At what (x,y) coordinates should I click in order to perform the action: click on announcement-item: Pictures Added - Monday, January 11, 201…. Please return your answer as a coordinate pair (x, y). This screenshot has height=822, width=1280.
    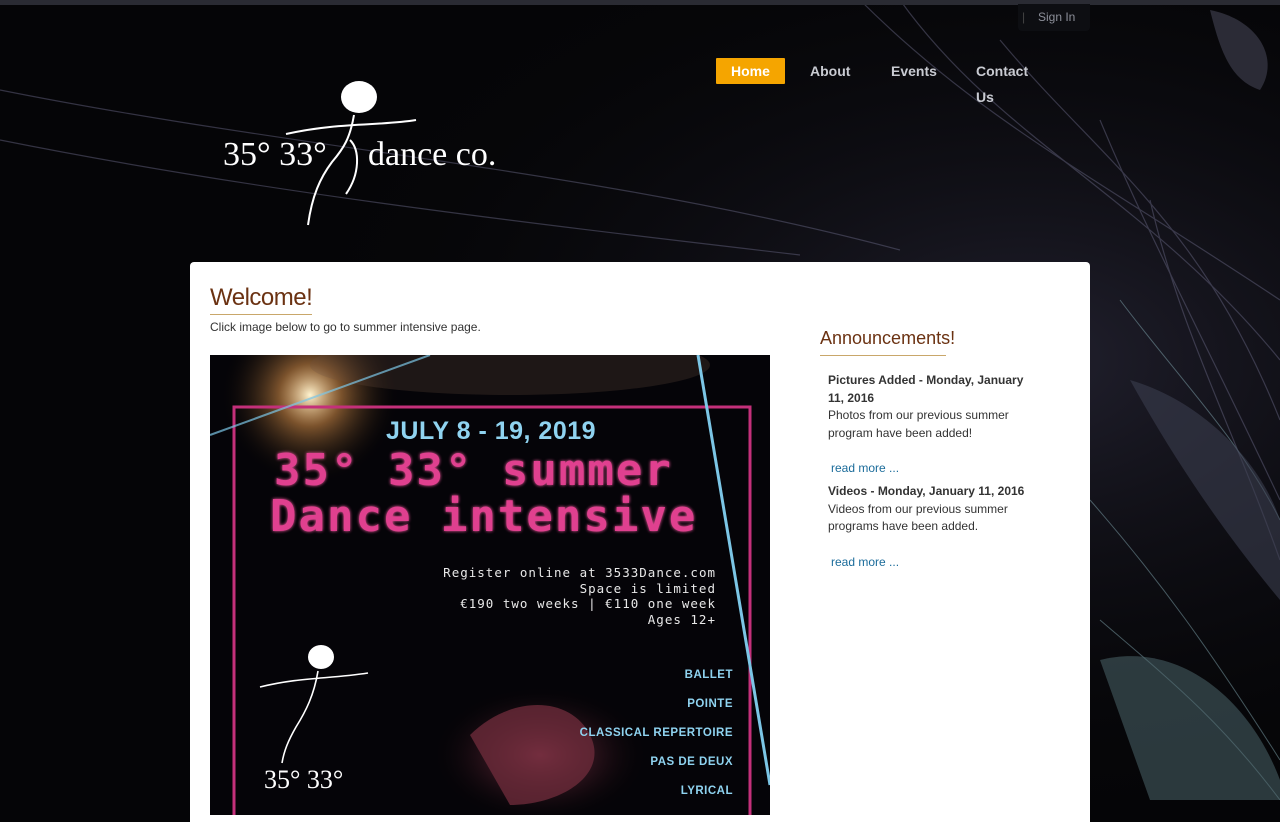
    Looking at the image, I should click on (930, 425).